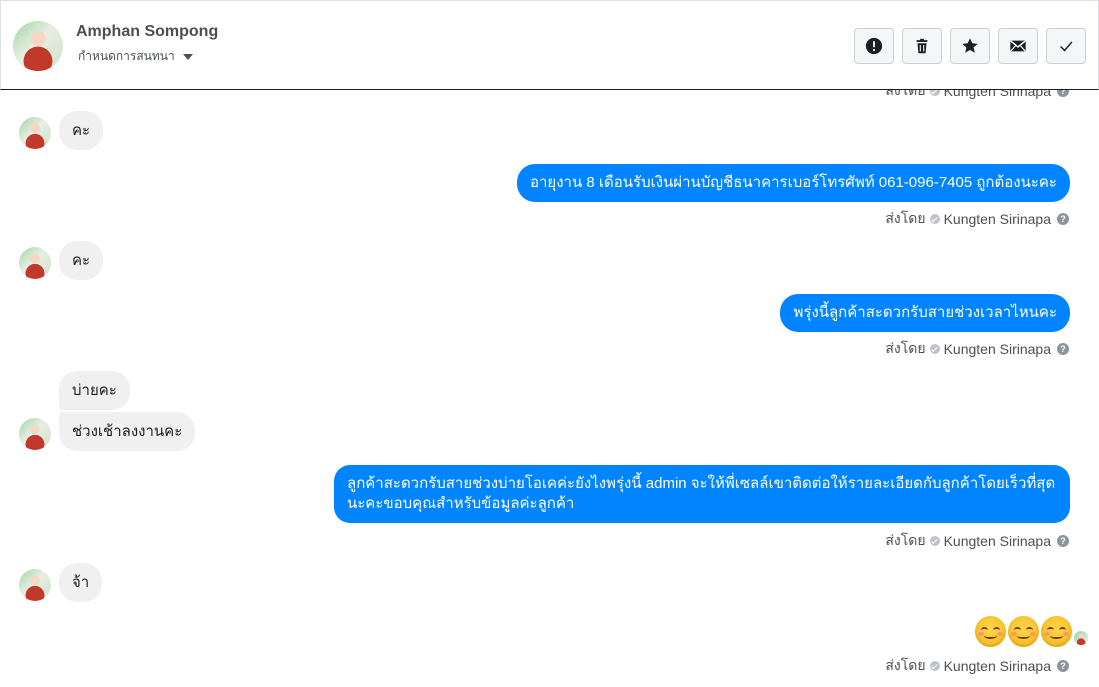  Describe the element at coordinates (147, 32) in the screenshot. I see `contact-name: Amphan Sompong` at that location.